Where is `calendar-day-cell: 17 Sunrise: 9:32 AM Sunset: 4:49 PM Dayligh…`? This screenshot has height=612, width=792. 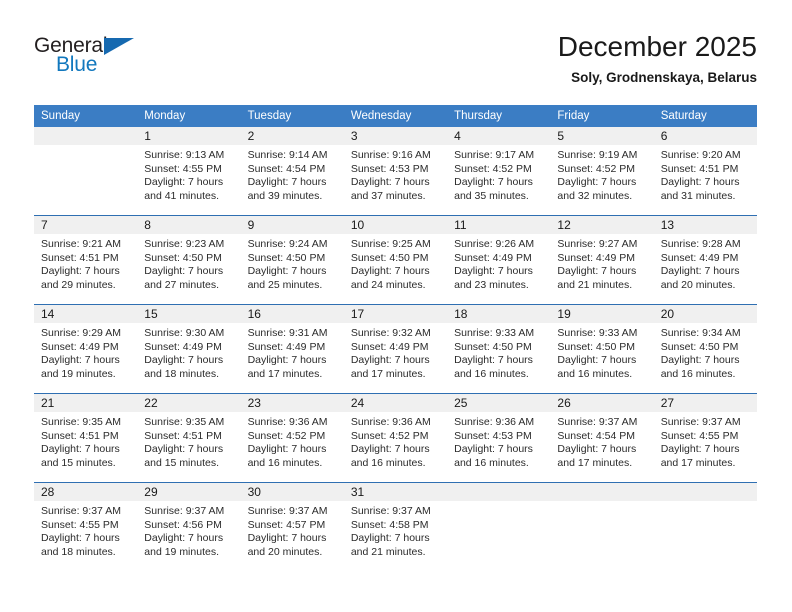 calendar-day-cell: 17 Sunrise: 9:32 AM Sunset: 4:49 PM Dayligh… is located at coordinates (395, 349).